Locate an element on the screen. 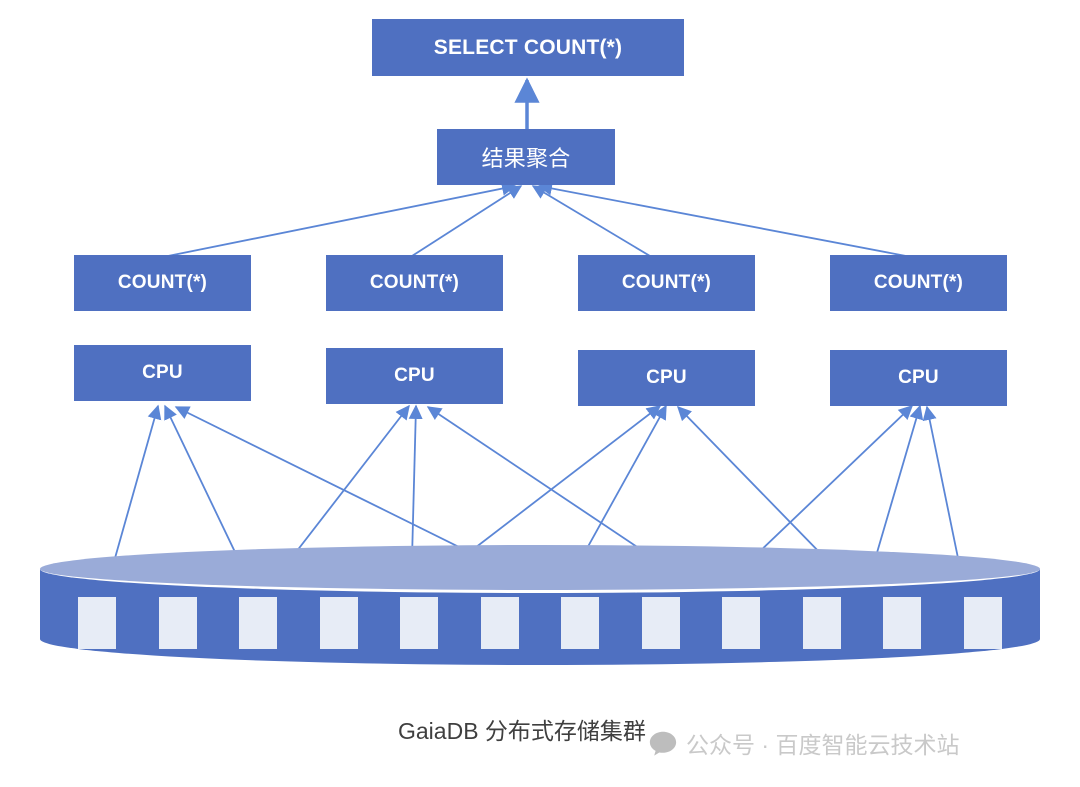  aggregate-label: 结果聚合 is located at coordinates (526, 158).